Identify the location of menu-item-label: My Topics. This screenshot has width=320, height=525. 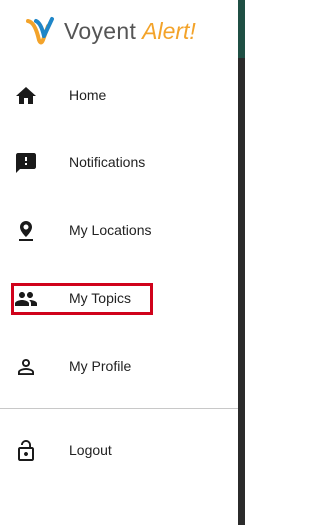
(100, 298).